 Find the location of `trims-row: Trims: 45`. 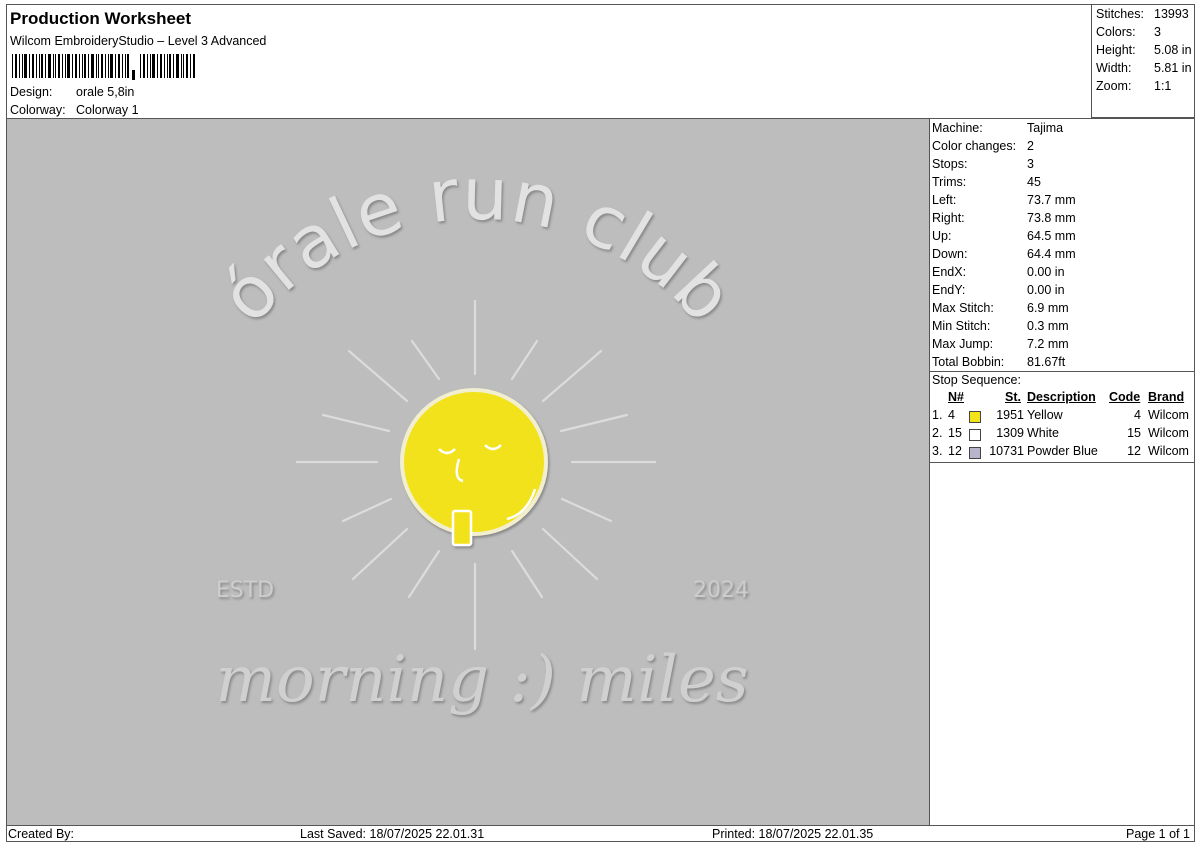

trims-row: Trims: 45 is located at coordinates (986, 182).